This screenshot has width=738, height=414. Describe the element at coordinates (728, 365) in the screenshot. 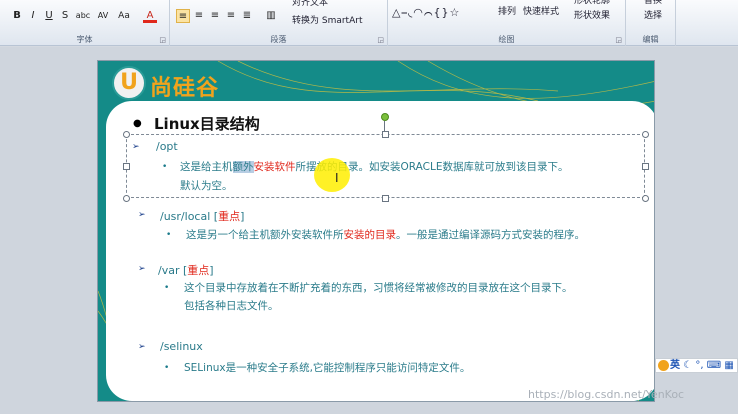

I see `ime-menu-icon: ▦` at that location.